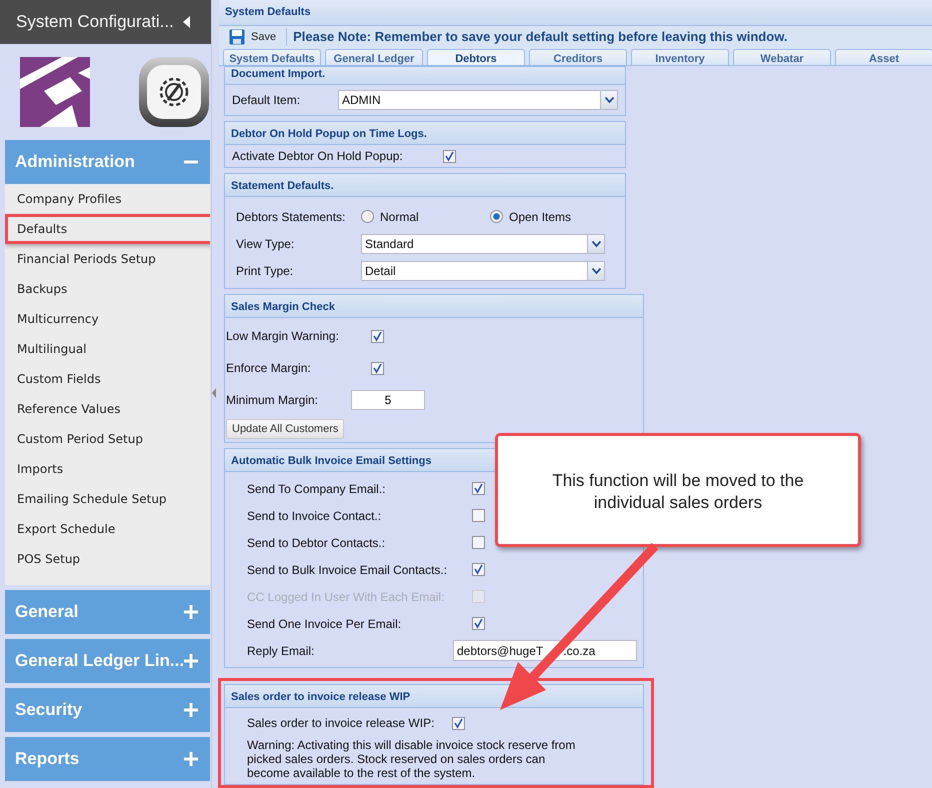  Describe the element at coordinates (107, 529) in the screenshot. I see `menu-item: Export Schedule` at that location.